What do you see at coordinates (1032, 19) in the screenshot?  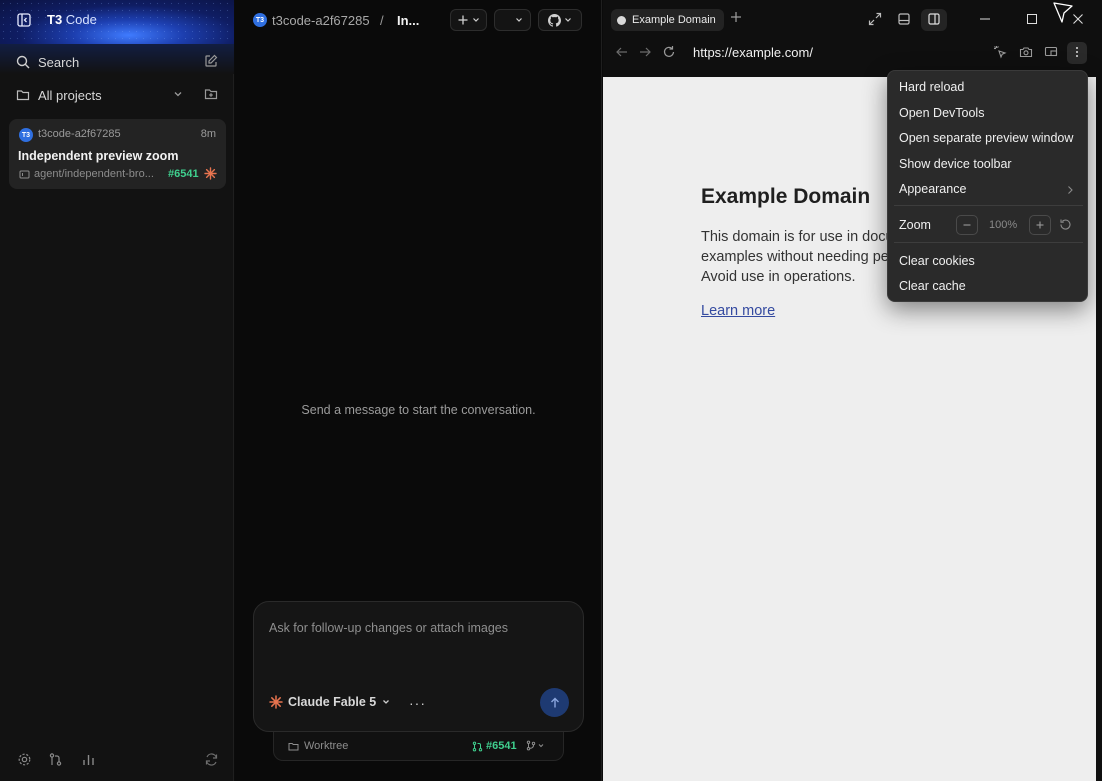 I see `maximize-icon` at bounding box center [1032, 19].